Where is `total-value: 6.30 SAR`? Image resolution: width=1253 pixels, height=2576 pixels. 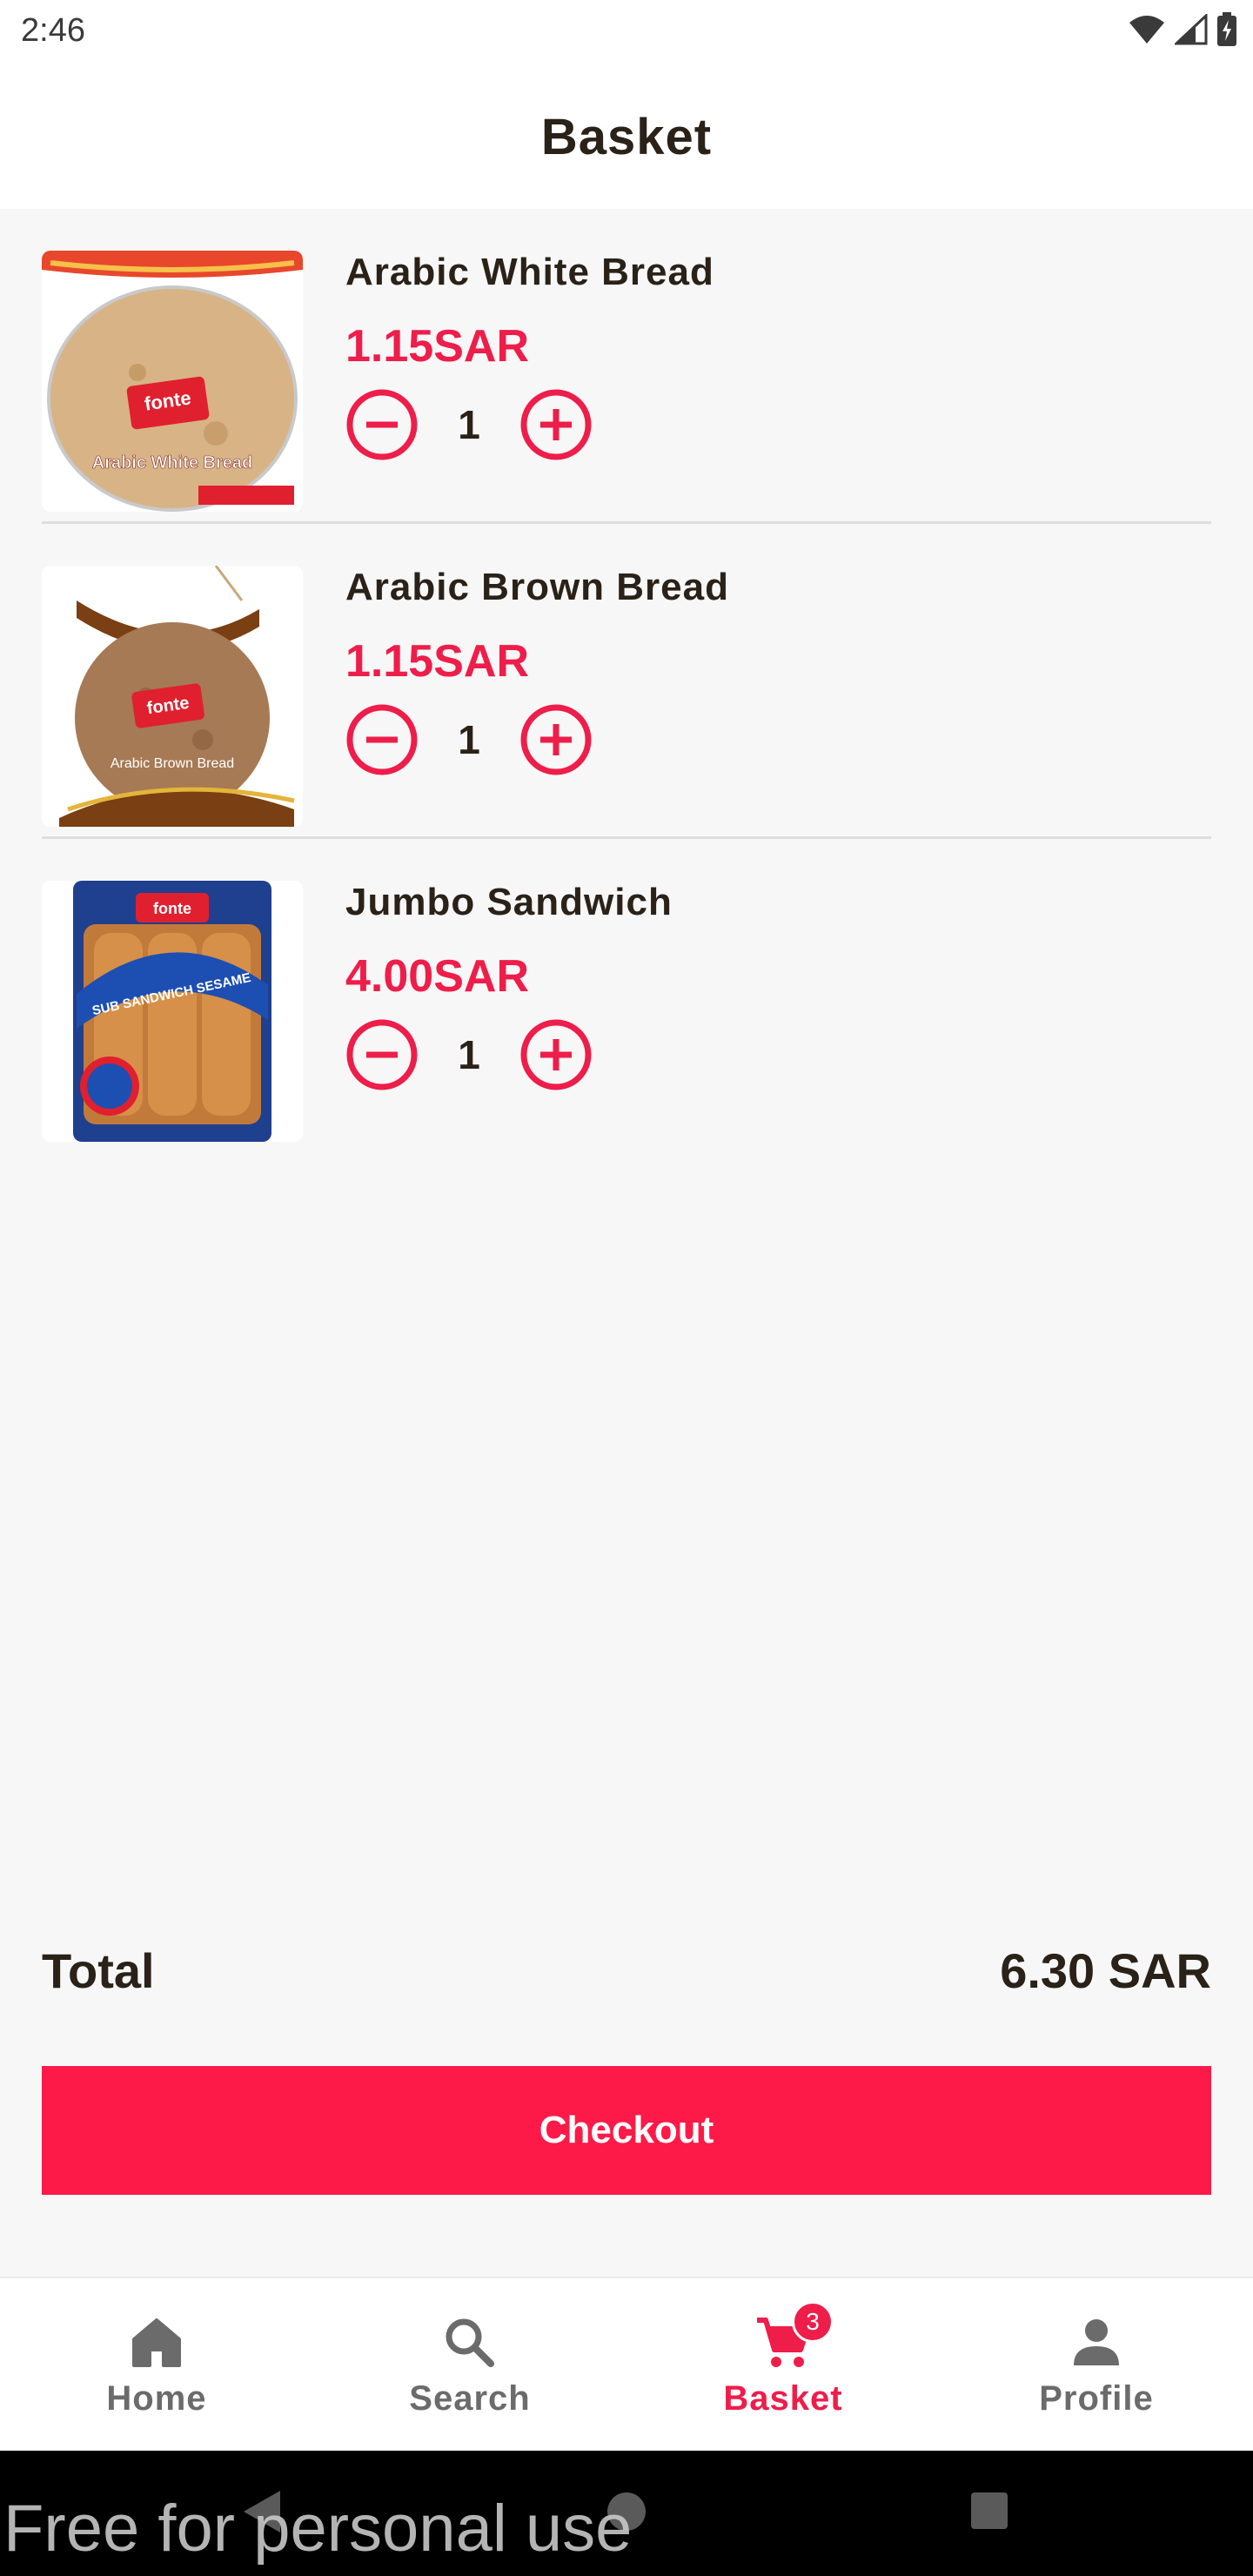 total-value: 6.30 SAR is located at coordinates (1105, 1970).